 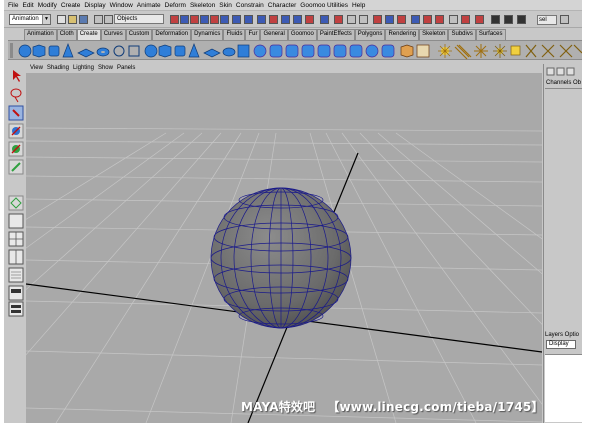 I want to click on tab-painteffects: PaintEffects, so click(x=335, y=34).